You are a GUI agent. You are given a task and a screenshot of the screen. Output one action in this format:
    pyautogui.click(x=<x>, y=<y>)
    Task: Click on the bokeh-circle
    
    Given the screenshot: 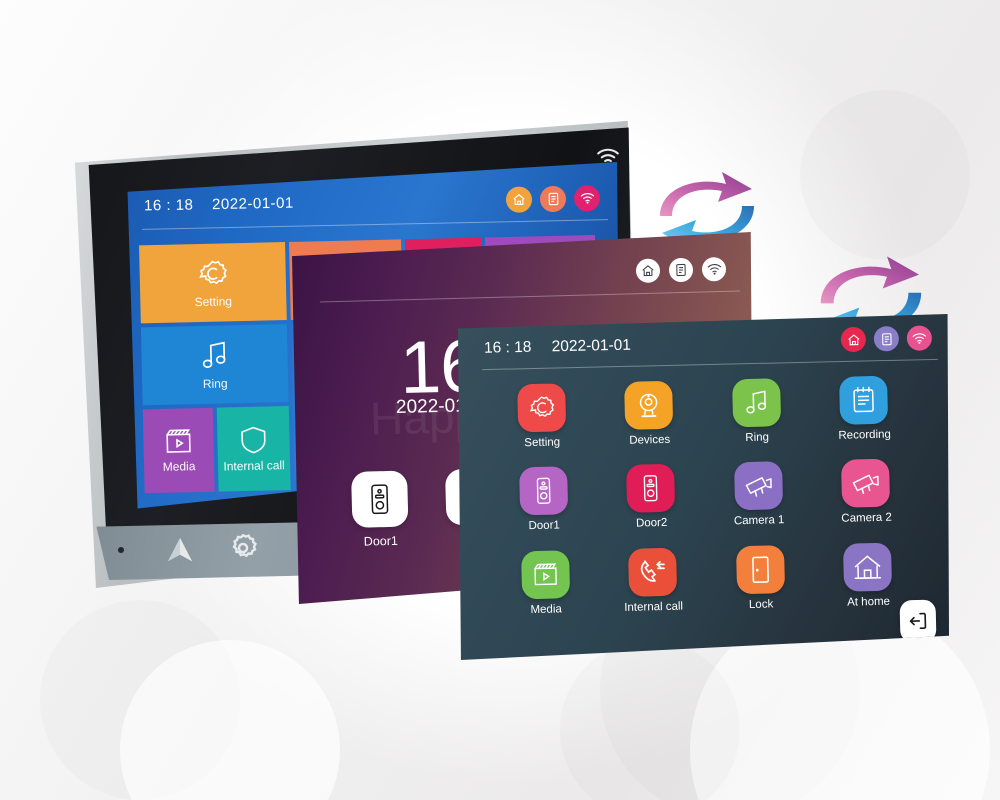 What is the action you would take?
    pyautogui.click(x=885, y=175)
    